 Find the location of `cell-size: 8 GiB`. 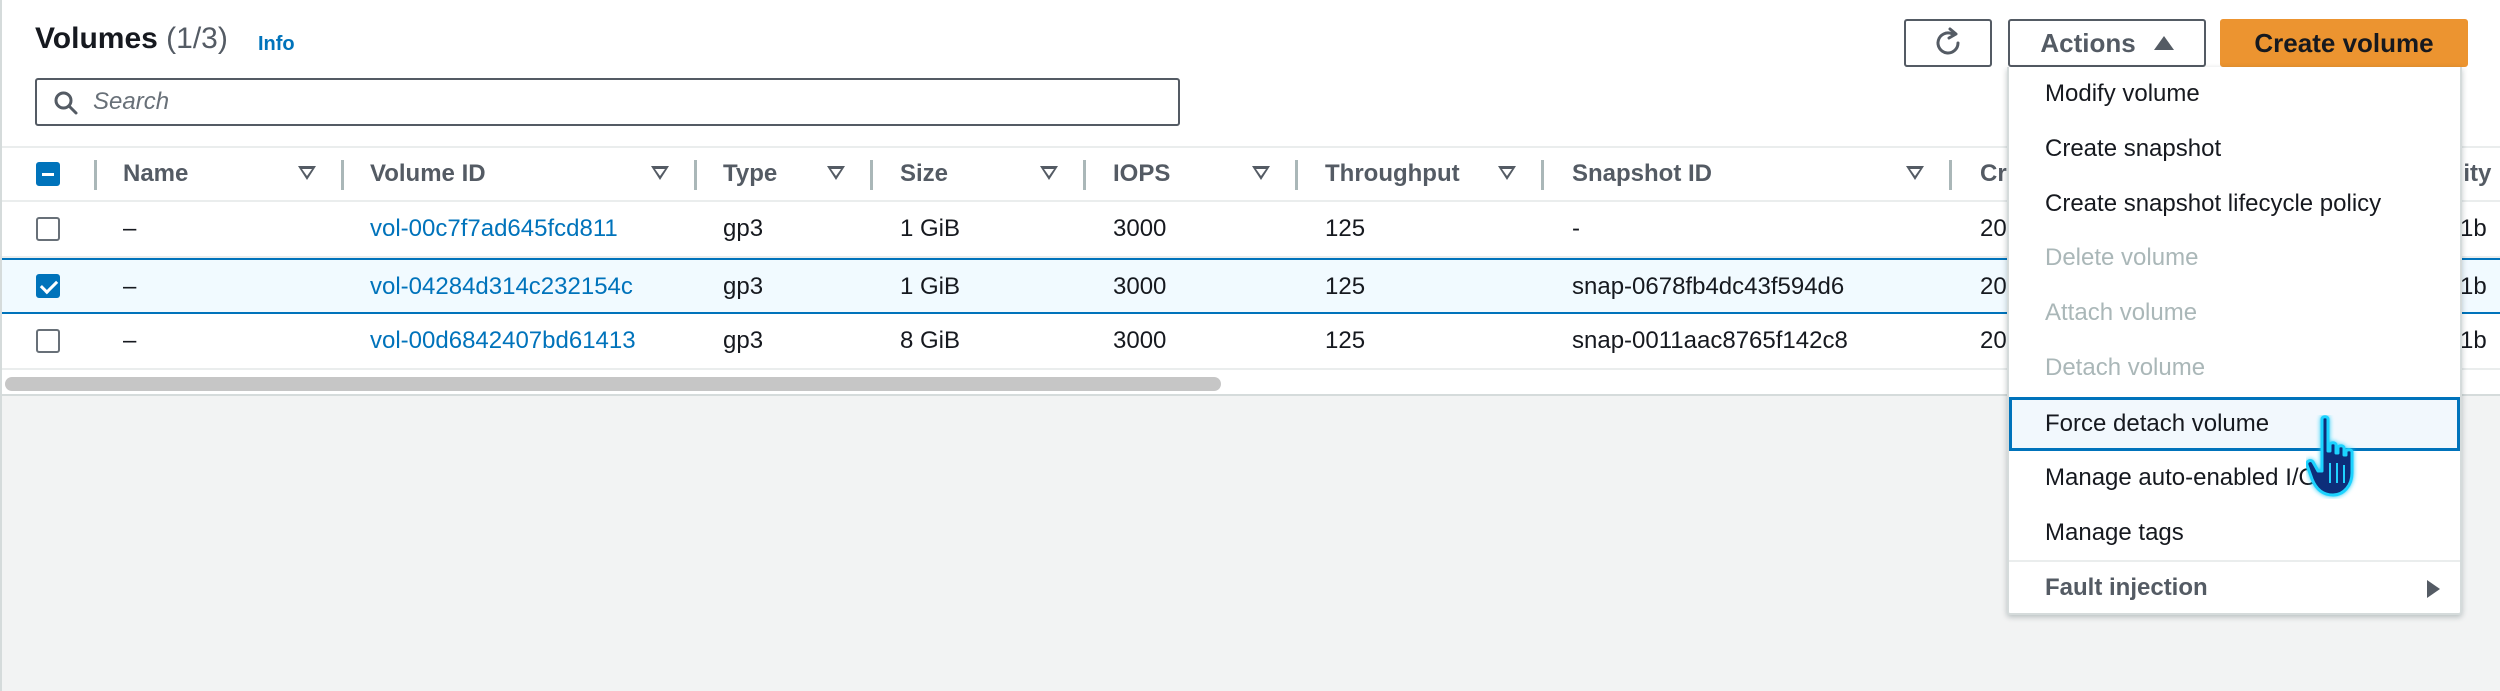

cell-size: 8 GiB is located at coordinates (930, 340).